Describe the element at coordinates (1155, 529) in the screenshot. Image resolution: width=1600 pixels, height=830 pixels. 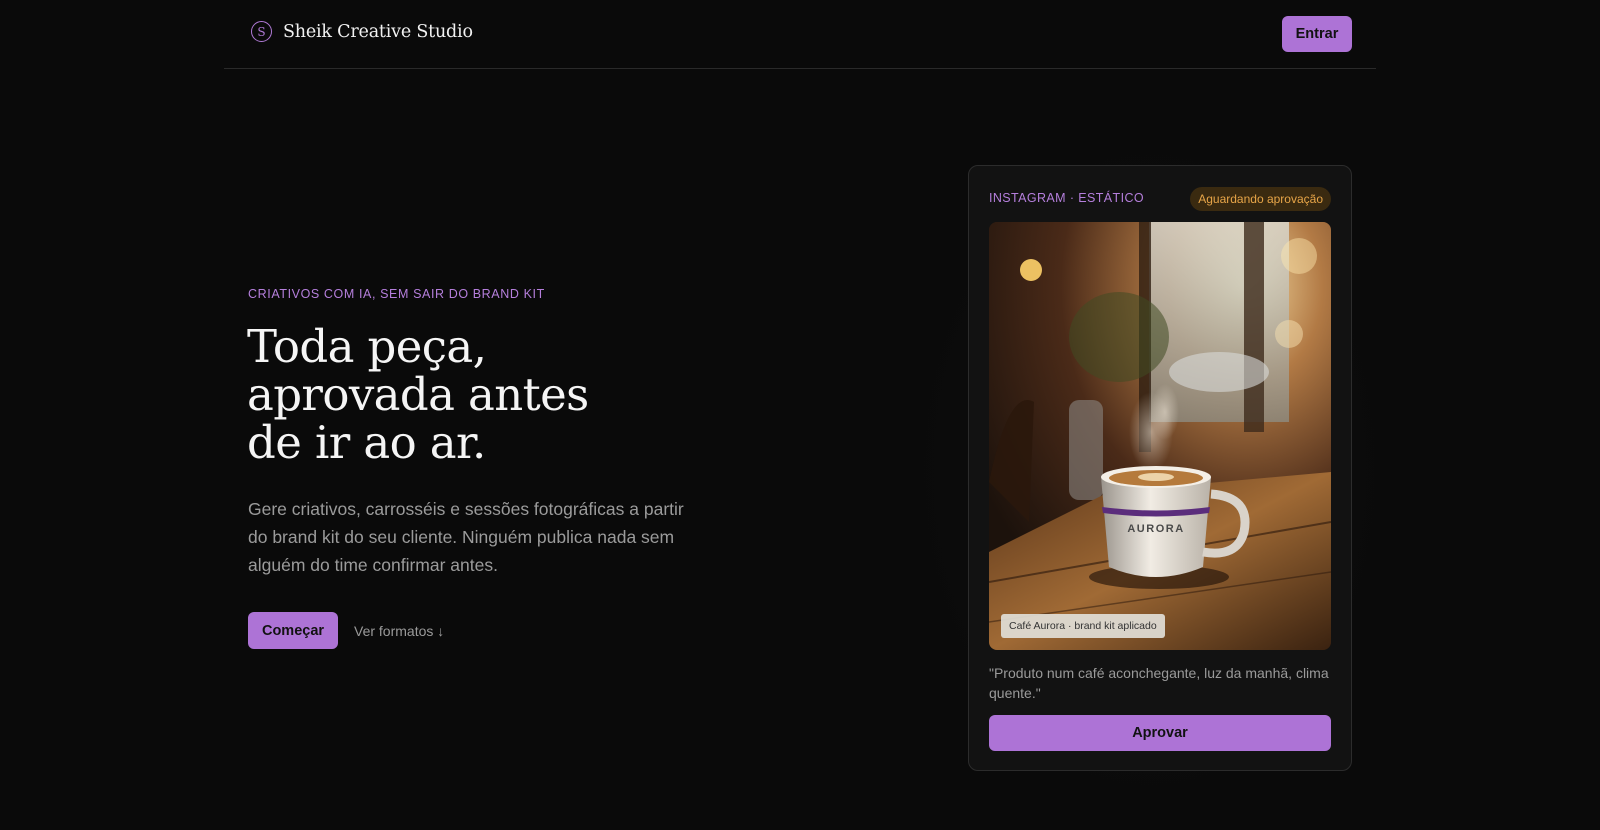
I see `mug-brand-text: AURORA` at that location.